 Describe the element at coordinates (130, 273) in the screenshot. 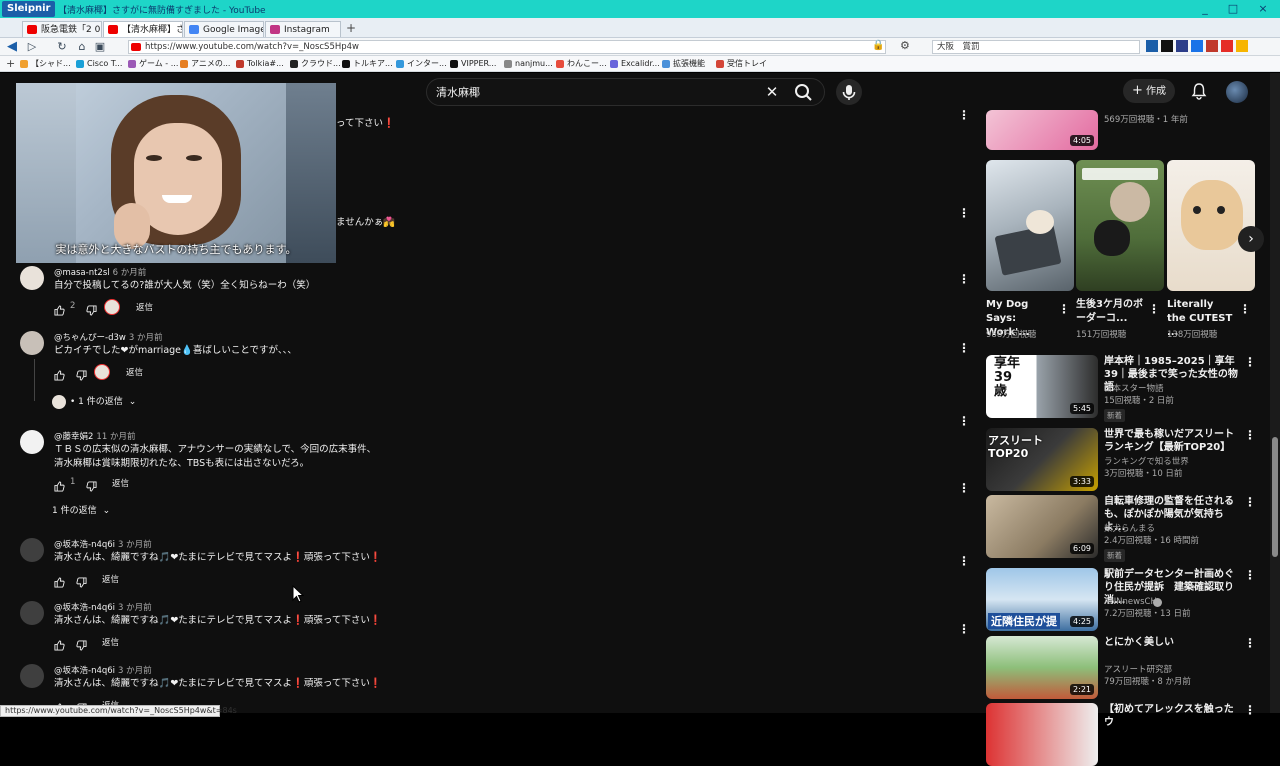

I see `comment-time: 6 か月前` at that location.